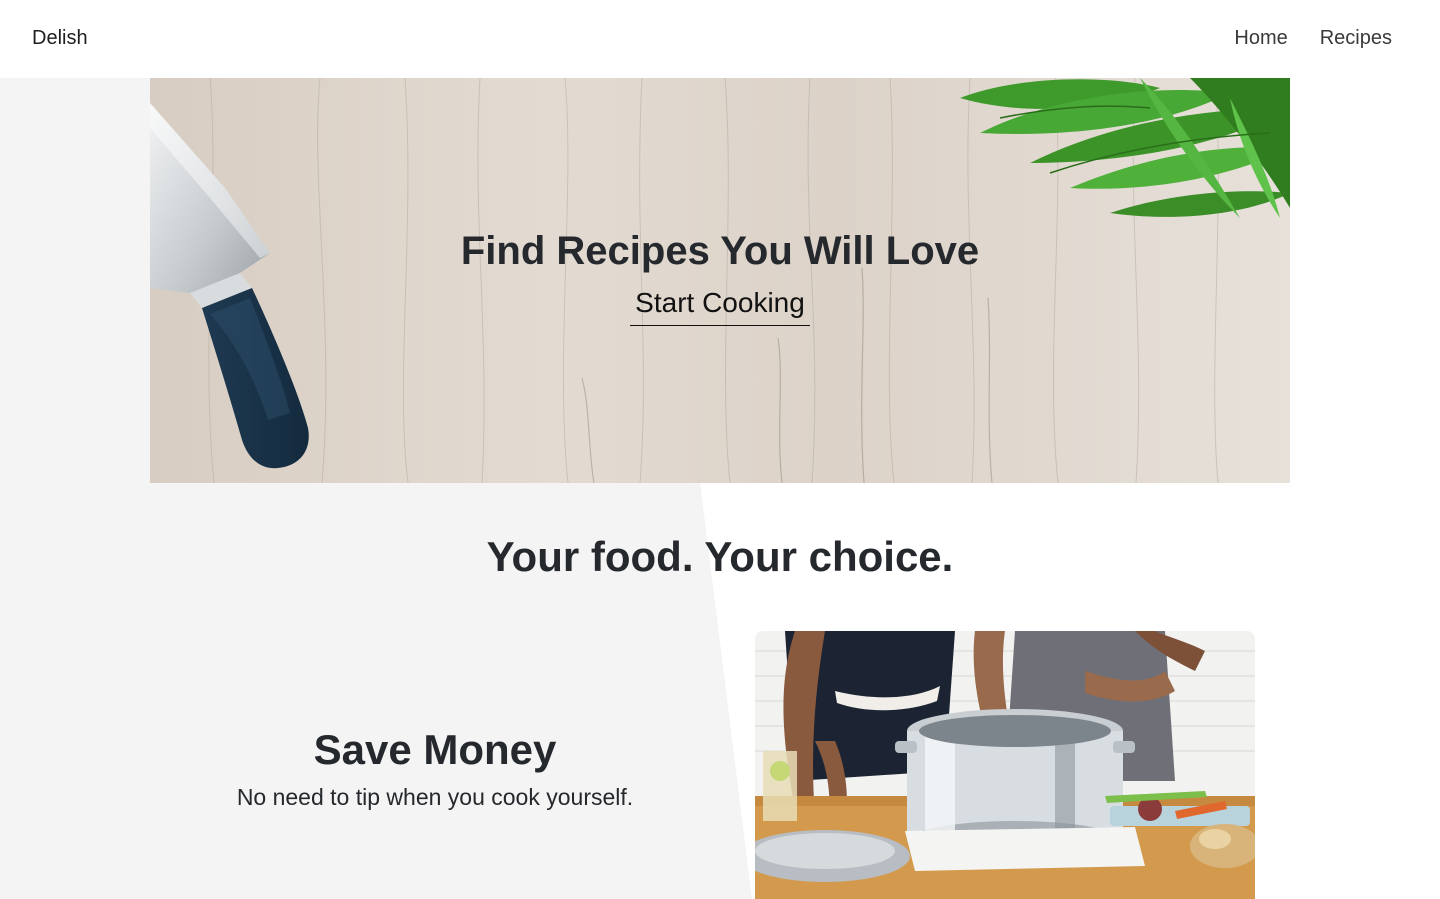  Describe the element at coordinates (720, 306) in the screenshot. I see `start-cooking-button: Start Cooking` at that location.